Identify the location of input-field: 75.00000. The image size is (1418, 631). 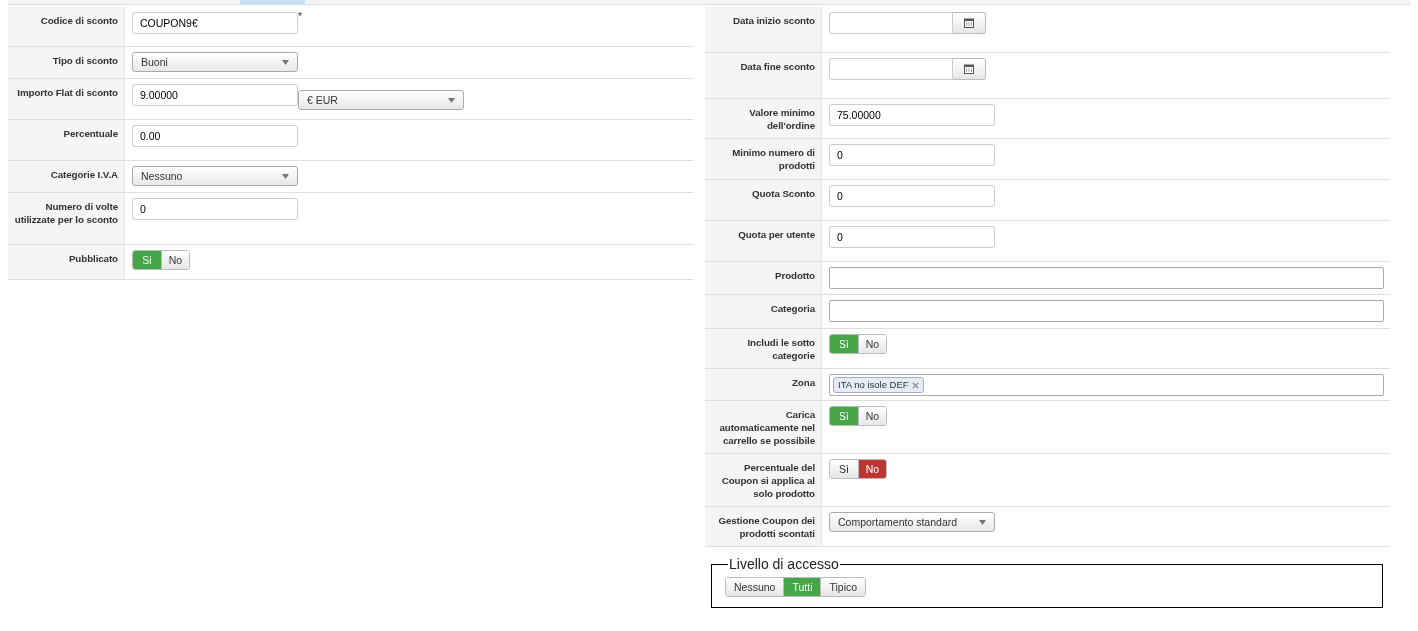
(912, 115).